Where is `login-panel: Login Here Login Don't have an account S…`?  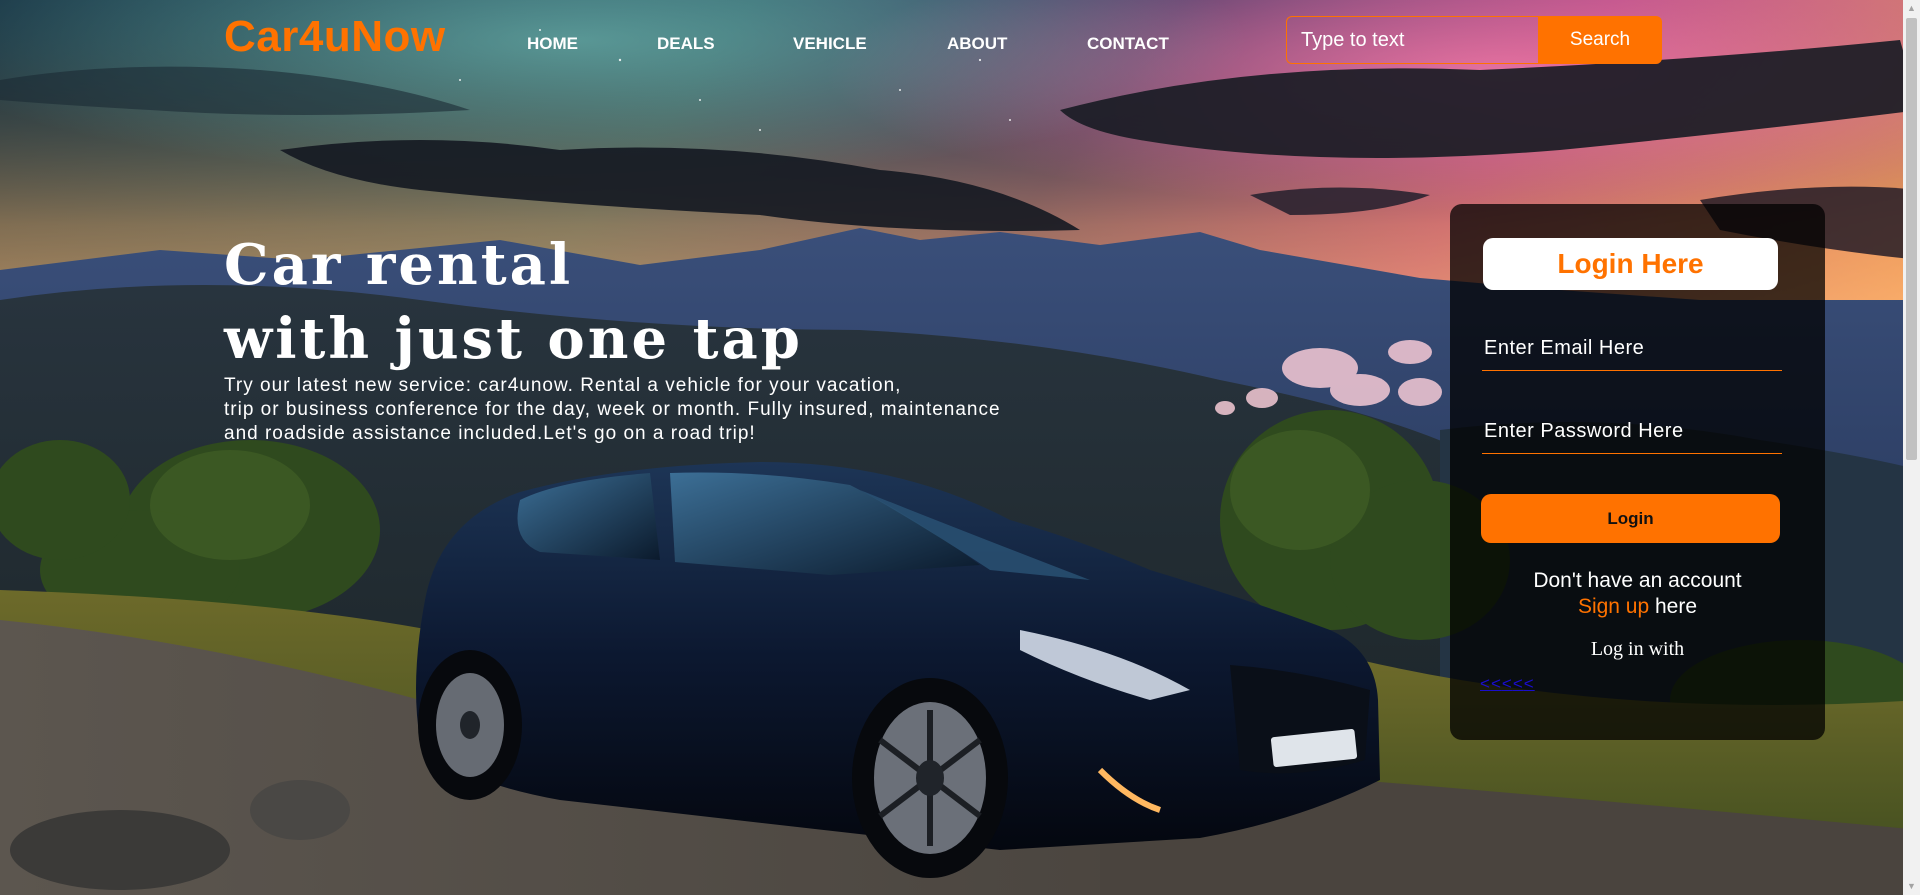 login-panel: Login Here Login Don't have an account S… is located at coordinates (1637, 472).